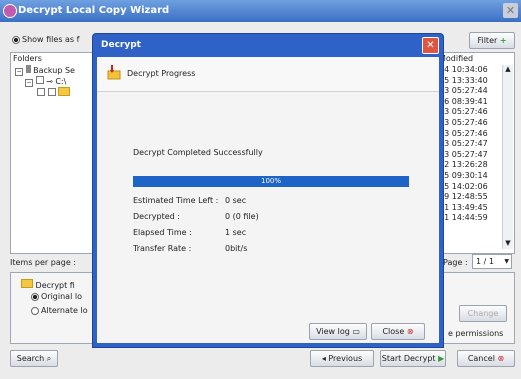 The width and height of the screenshot is (521, 379). What do you see at coordinates (345, 358) in the screenshot?
I see `previous-label: Previous` at bounding box center [345, 358].